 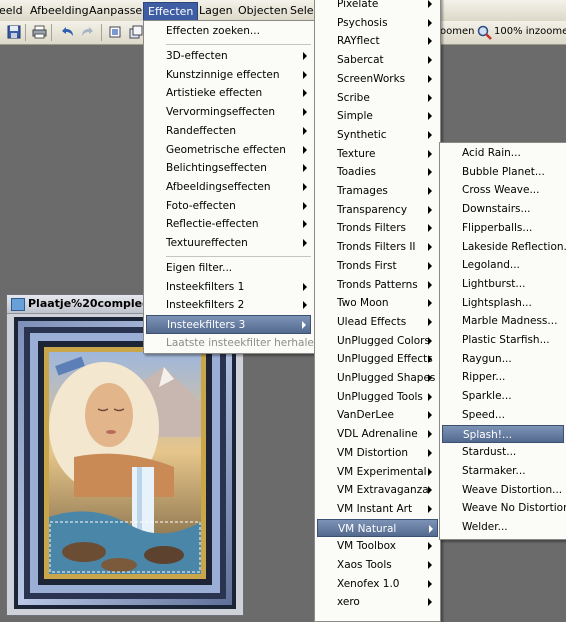 I want to click on menu-item-texture: Texture, so click(x=376, y=154).